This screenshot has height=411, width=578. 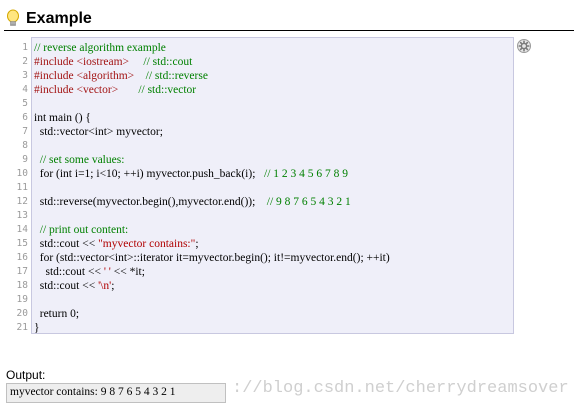 I want to click on code-token: // std::vector, so click(x=167, y=90).